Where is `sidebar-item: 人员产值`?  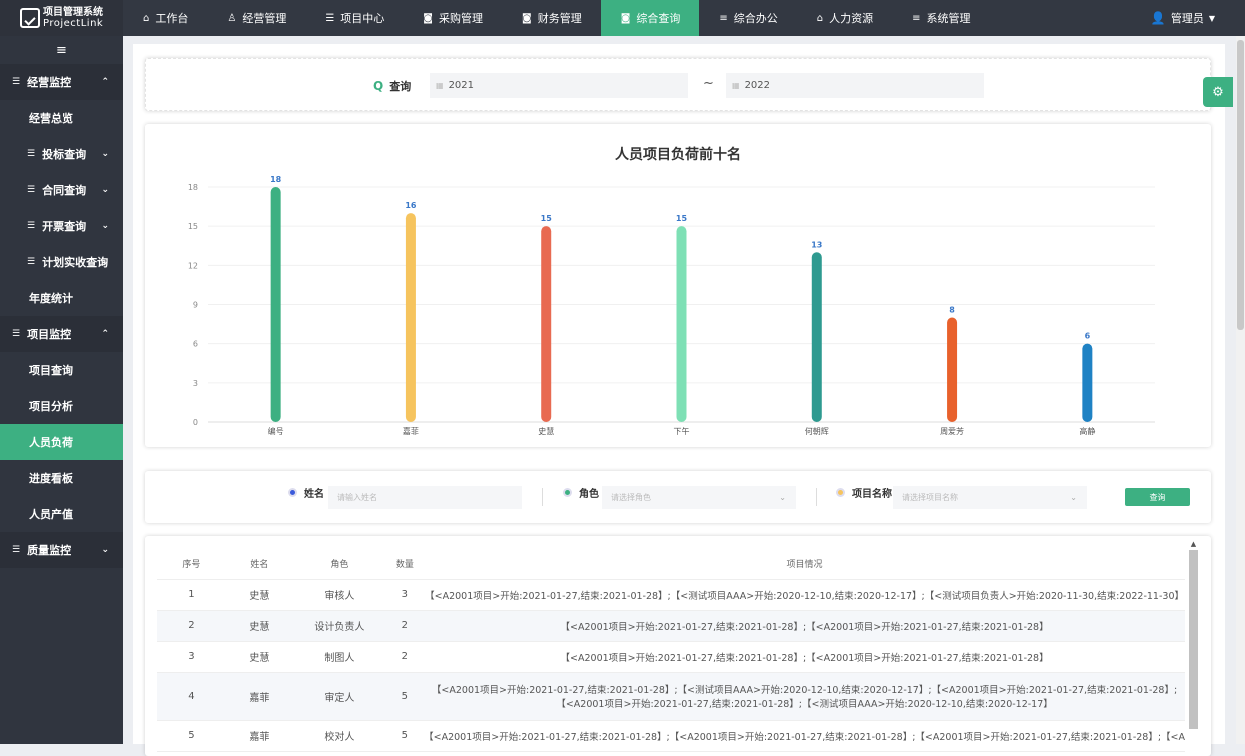
sidebar-item: 人员产值 is located at coordinates (61, 514).